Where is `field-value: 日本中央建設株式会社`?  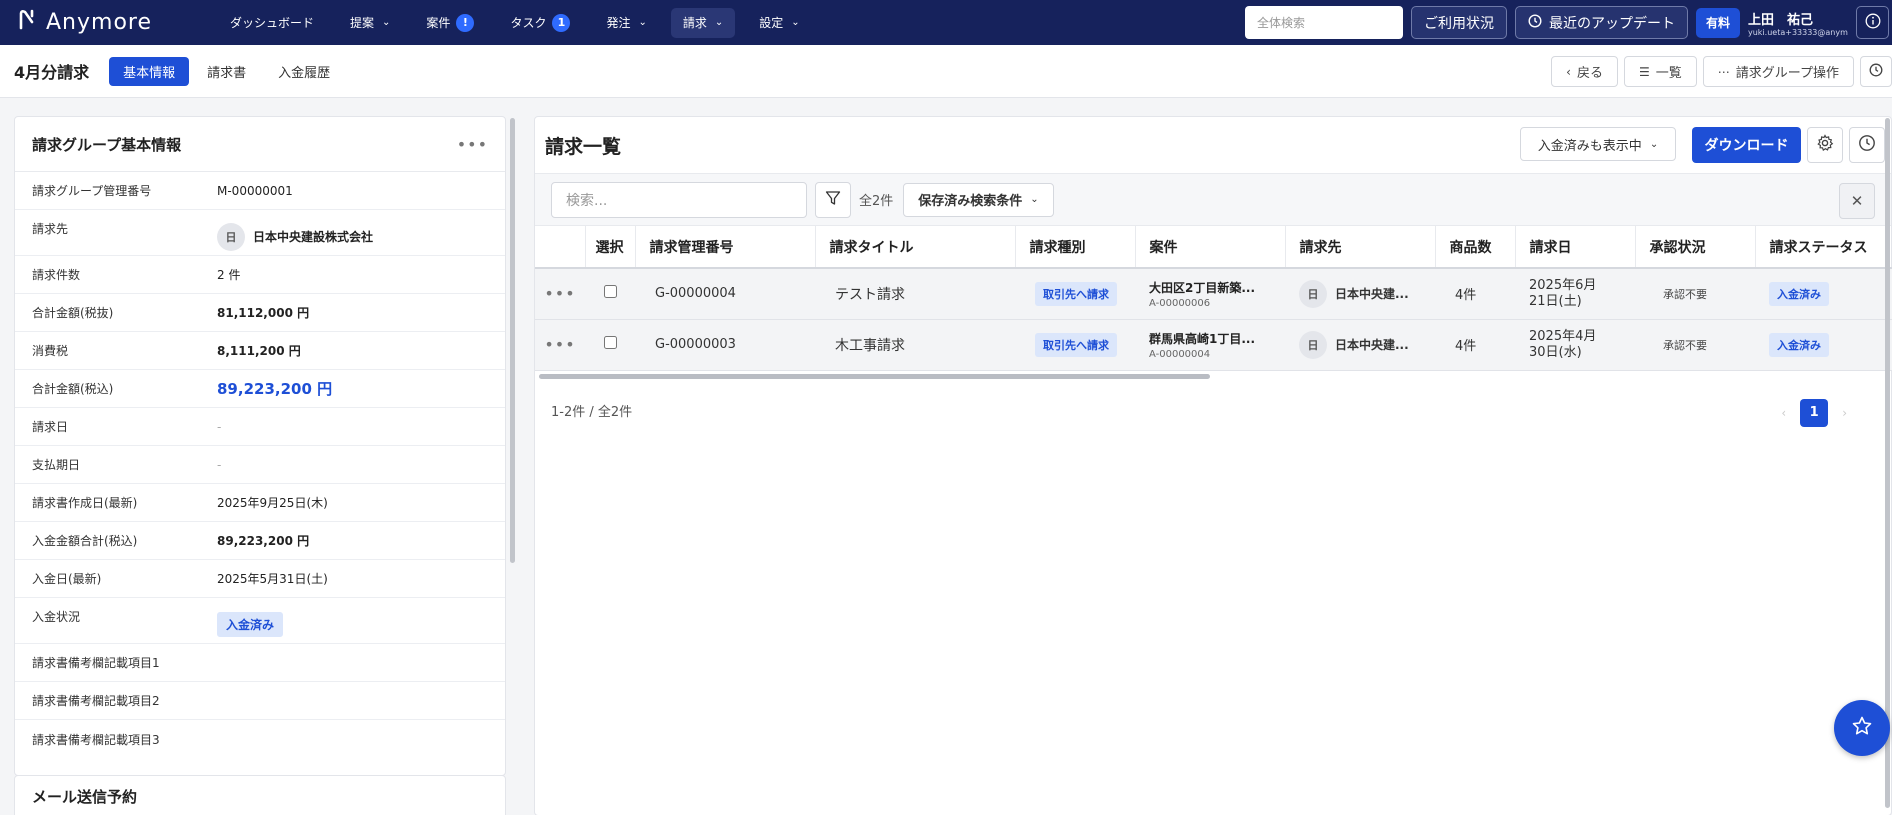
field-value: 日本中央建設株式会社 is located at coordinates (313, 237).